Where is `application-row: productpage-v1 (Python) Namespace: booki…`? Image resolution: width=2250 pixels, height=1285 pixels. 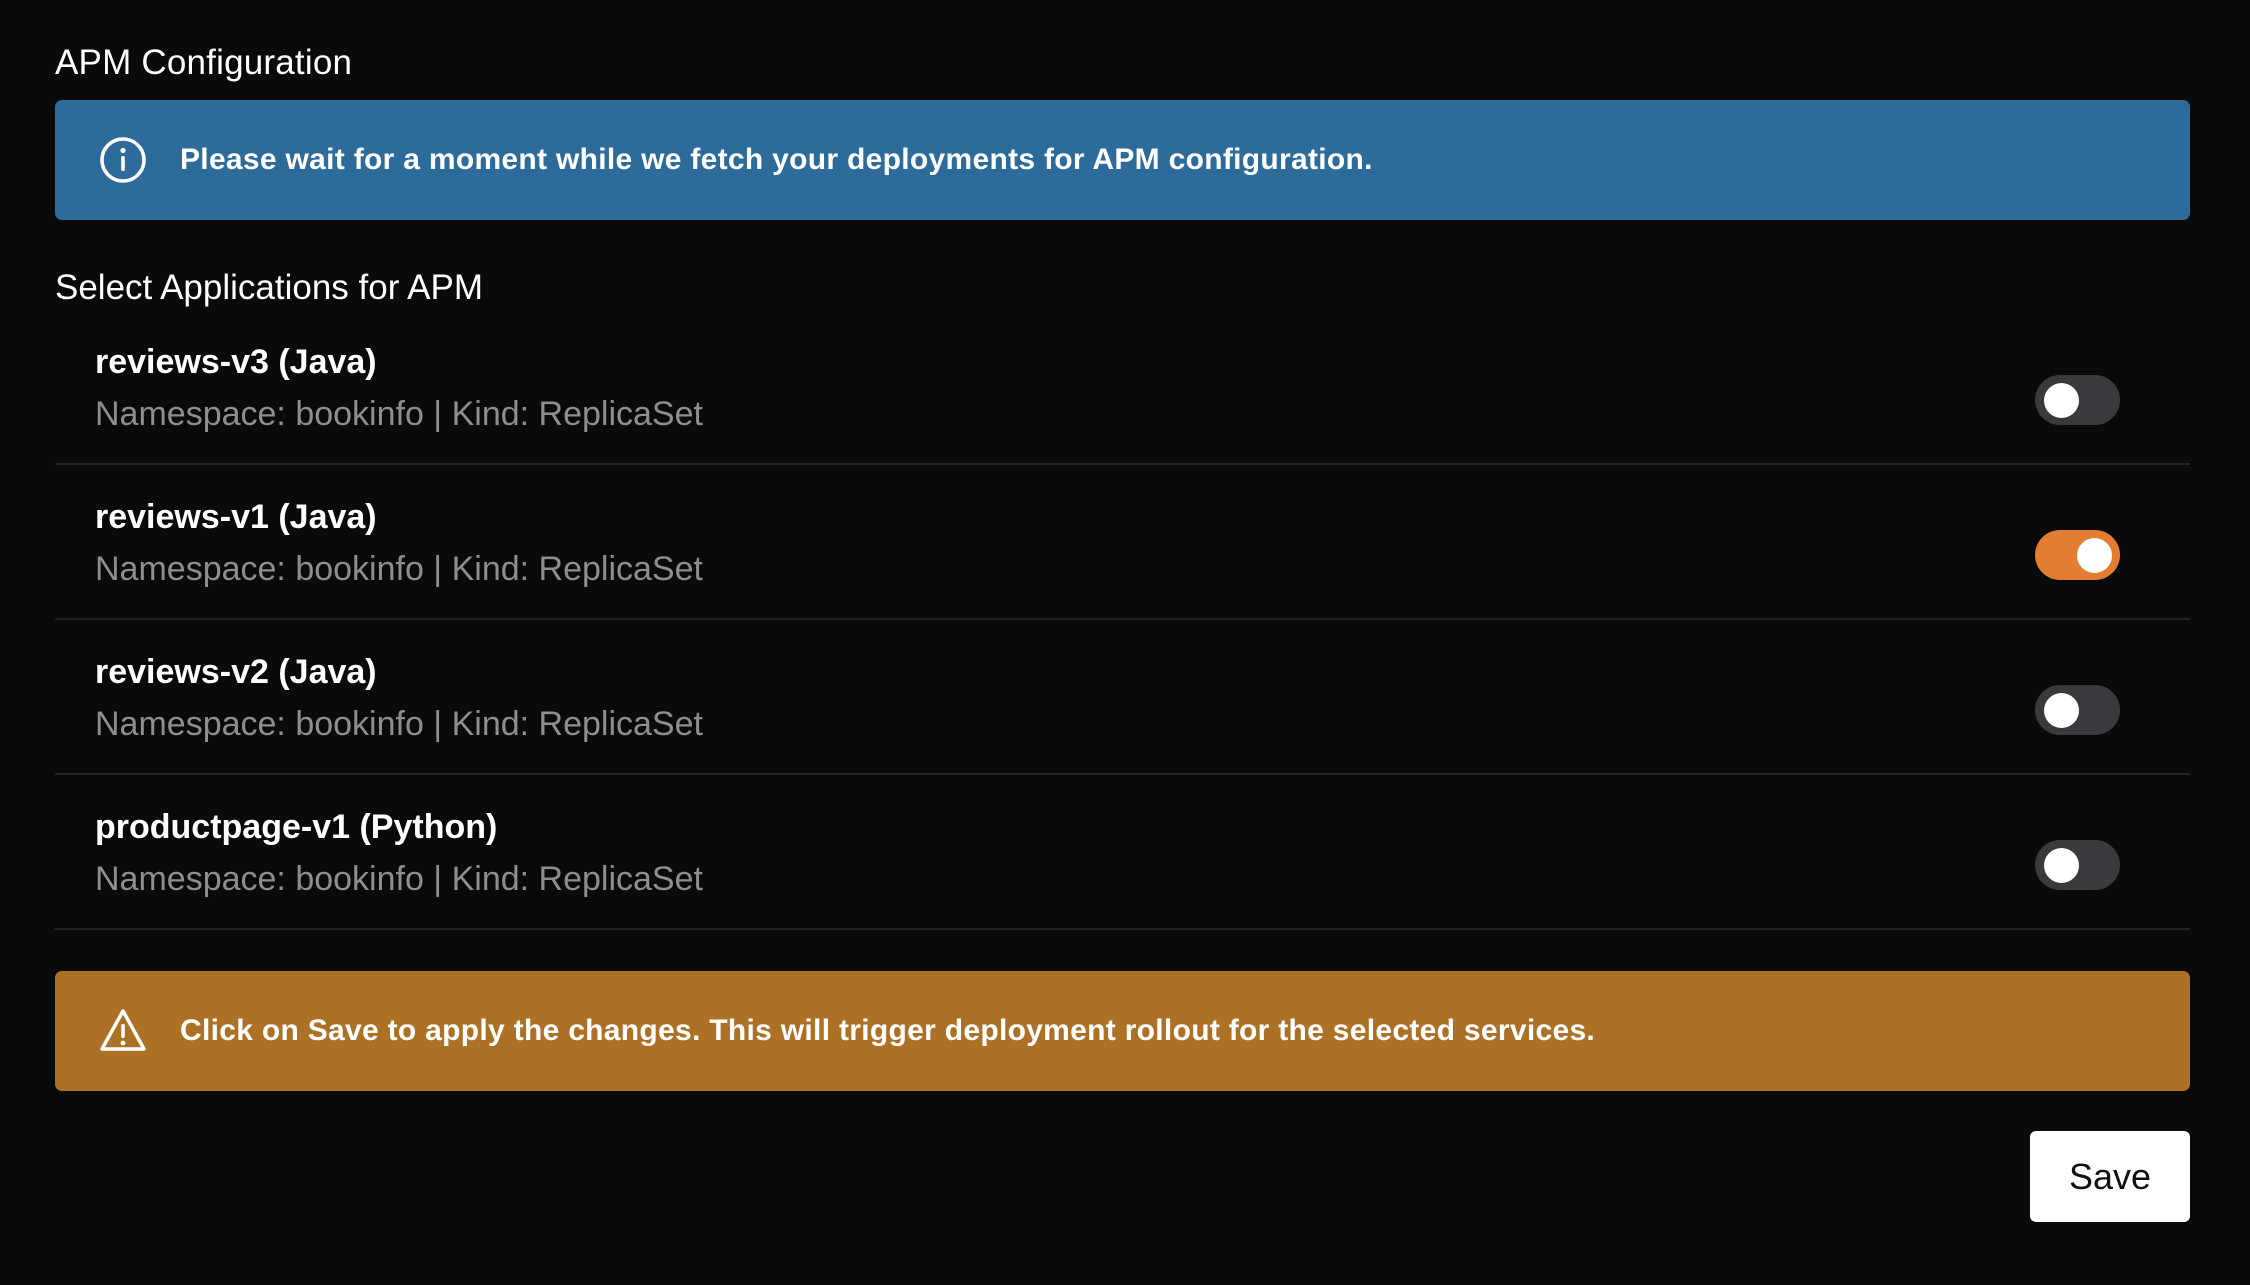 application-row: productpage-v1 (Python) Namespace: booki… is located at coordinates (1122, 852).